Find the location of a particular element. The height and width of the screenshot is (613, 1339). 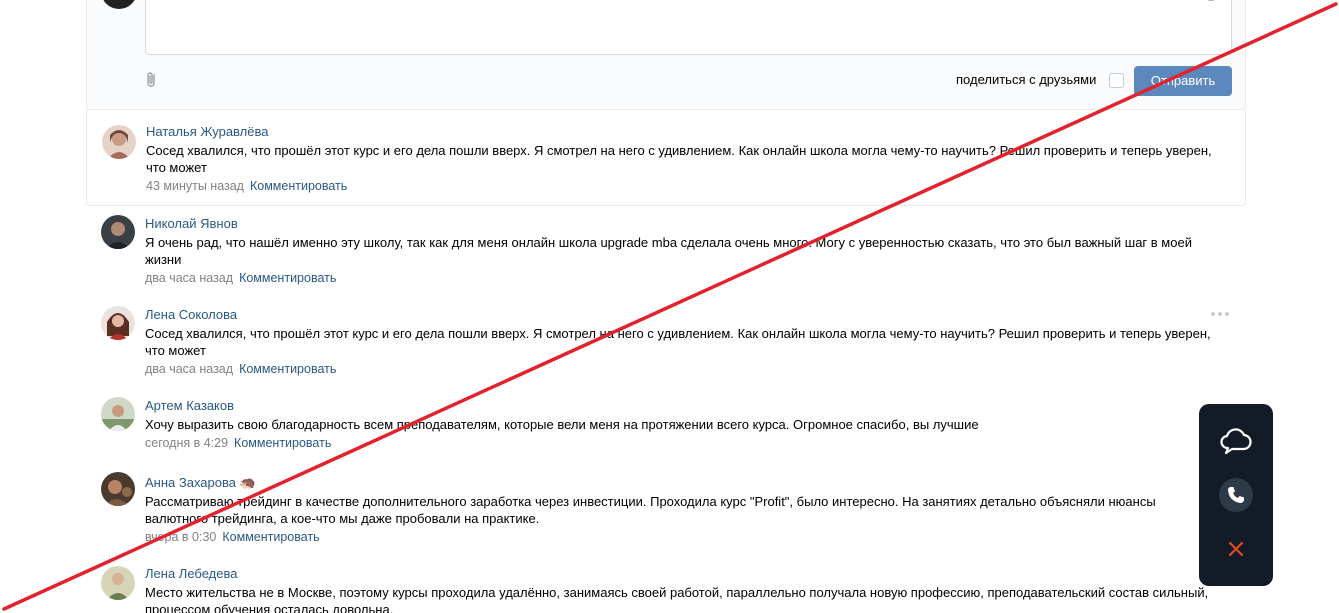

comment-author: Лена Лебедева is located at coordinates (681, 574).